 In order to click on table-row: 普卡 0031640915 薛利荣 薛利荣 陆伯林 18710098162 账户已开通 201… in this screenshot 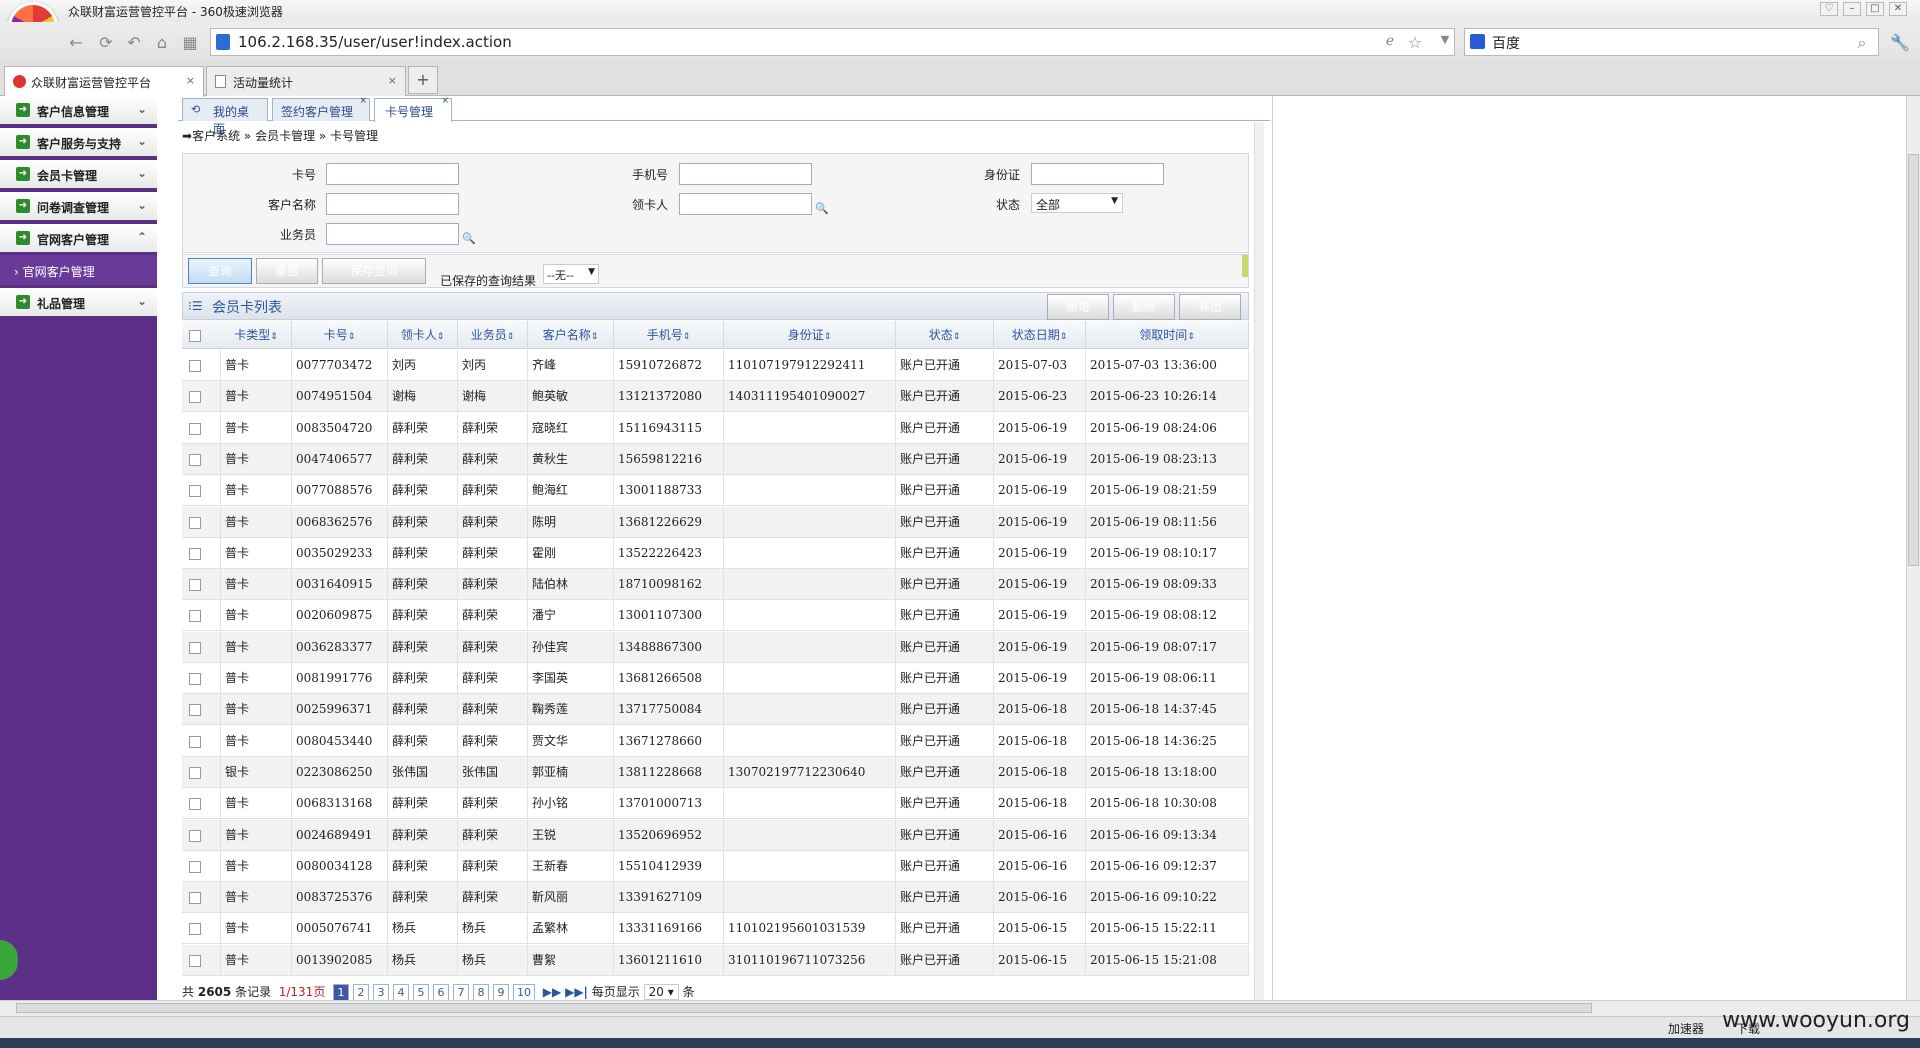, I will do `click(715, 585)`.